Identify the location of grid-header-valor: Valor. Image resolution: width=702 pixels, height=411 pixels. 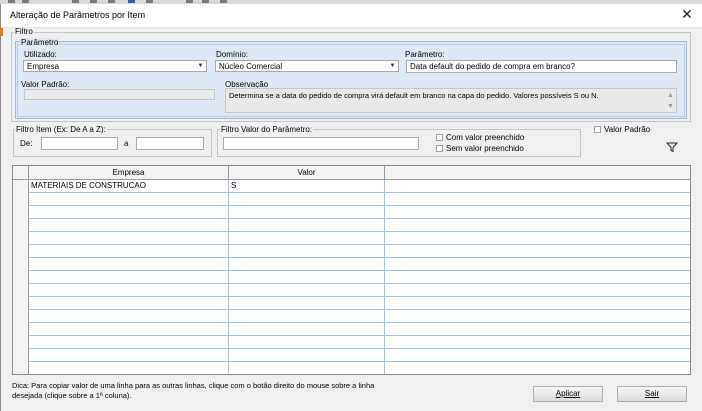
(307, 172).